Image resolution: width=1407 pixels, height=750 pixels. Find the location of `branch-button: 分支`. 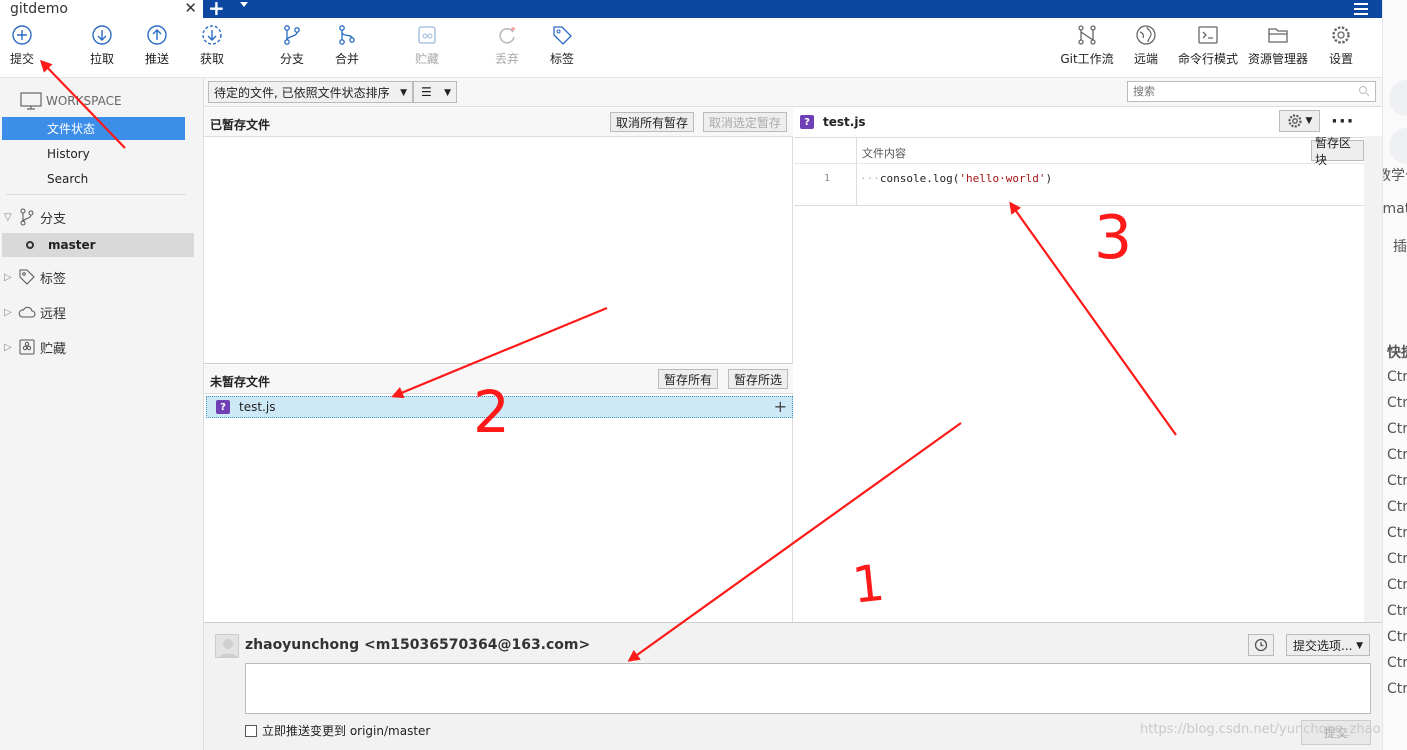

branch-button: 分支 is located at coordinates (292, 45).